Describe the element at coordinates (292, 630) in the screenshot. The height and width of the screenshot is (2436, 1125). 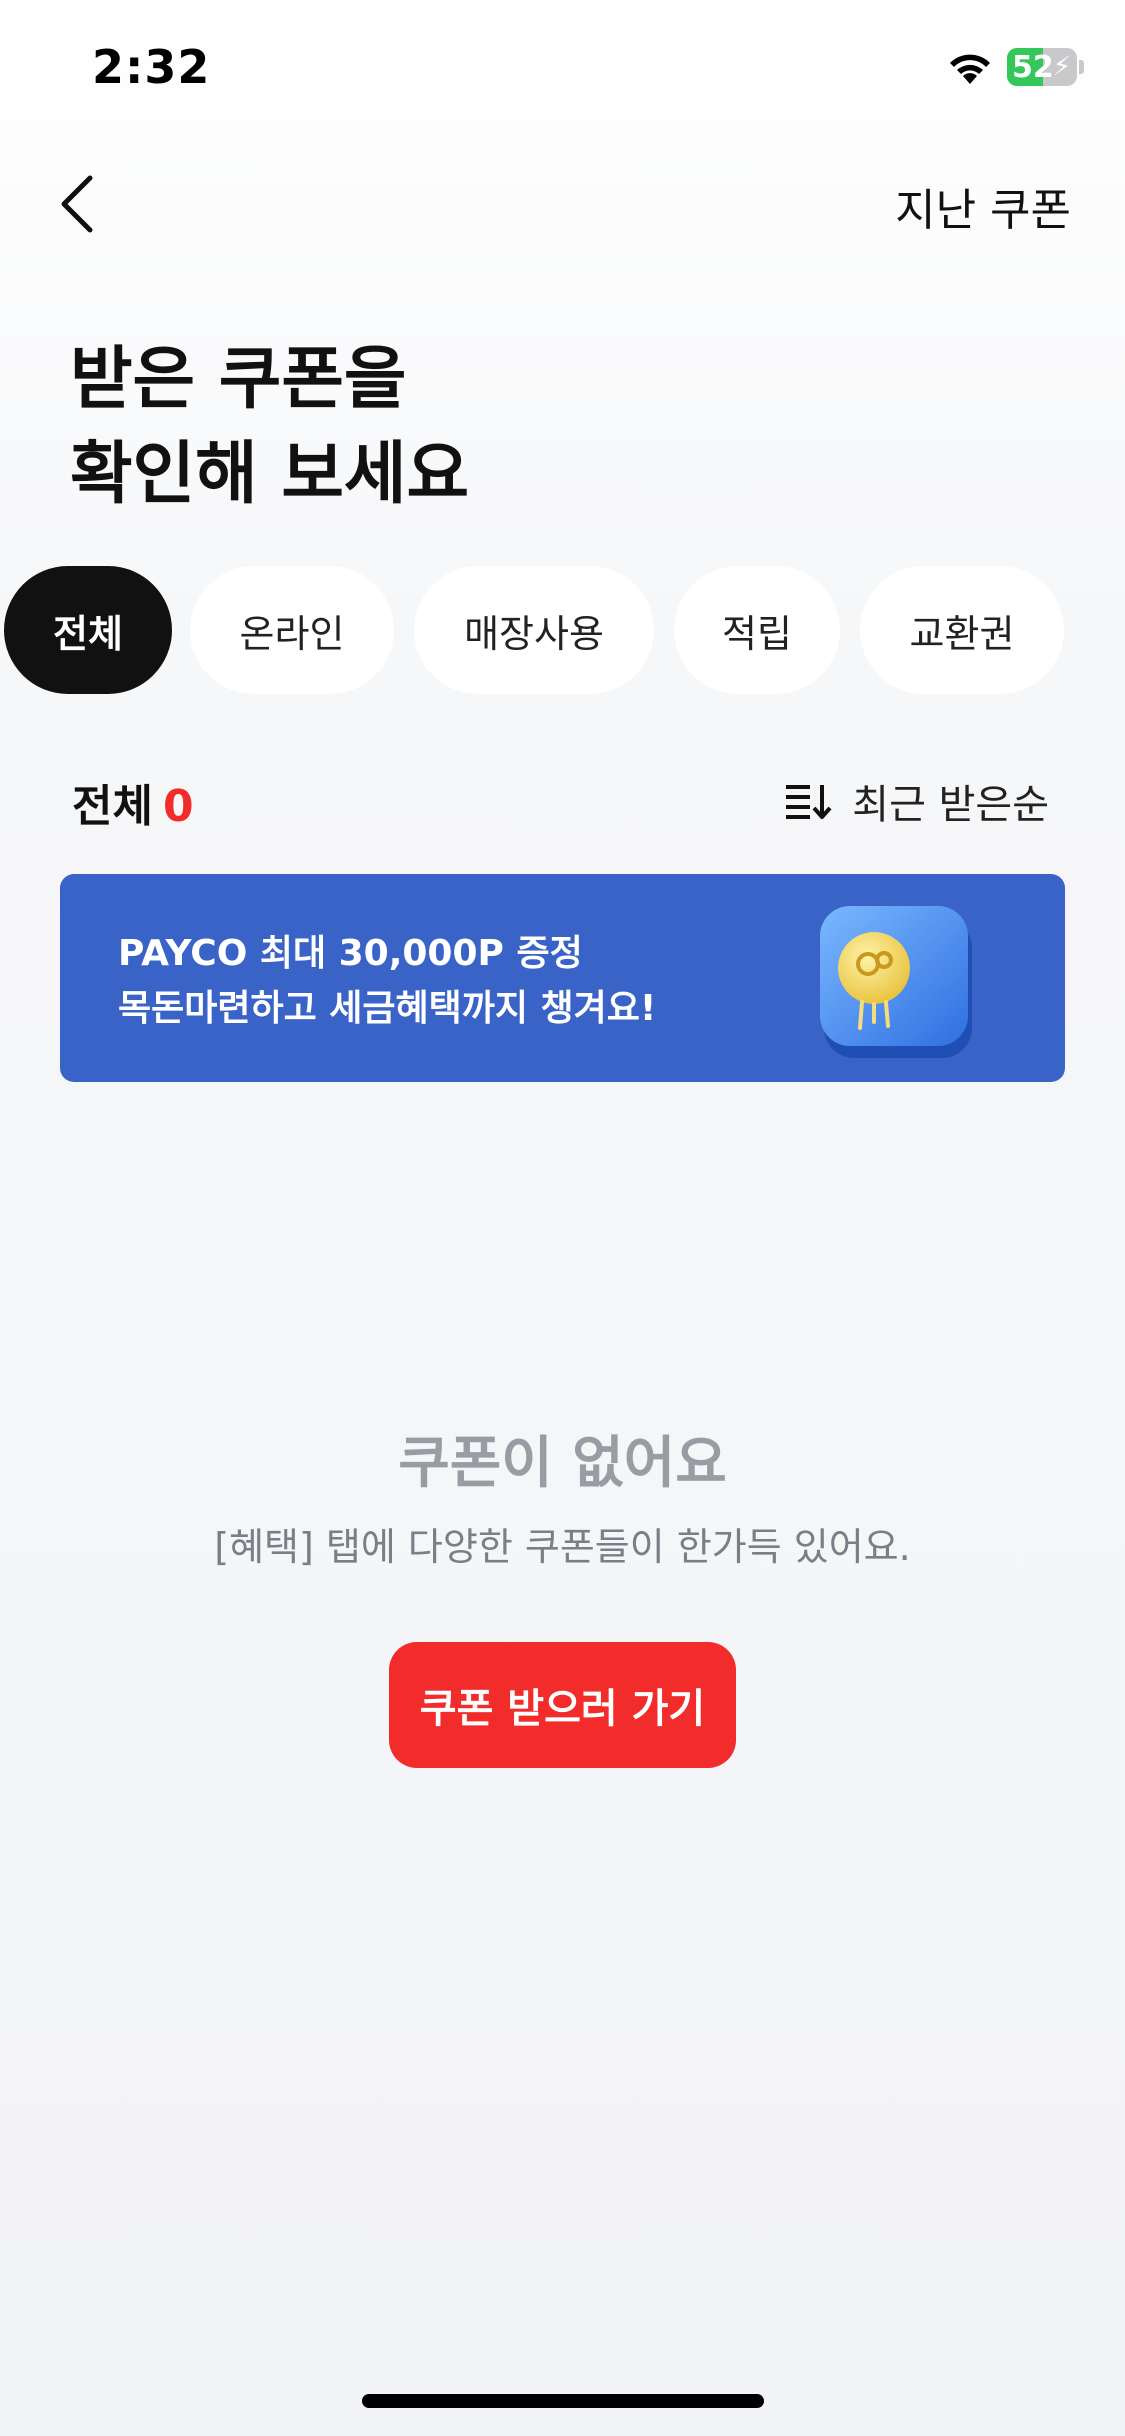
I see `tab-online: 온라인` at that location.